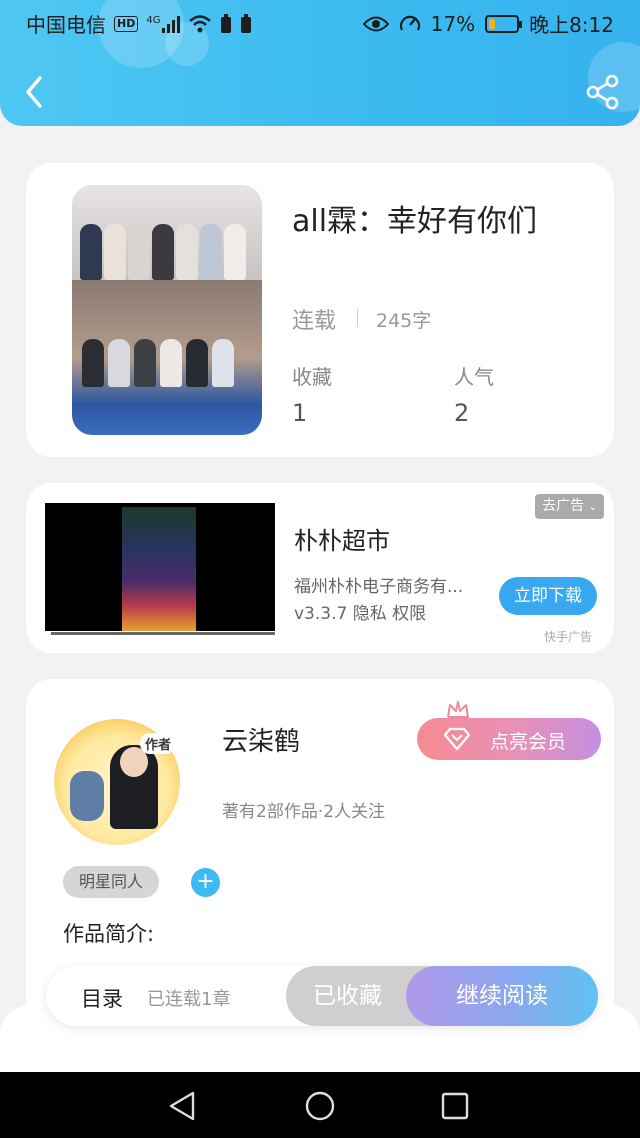 Image resolution: width=640 pixels, height=1138 pixels. What do you see at coordinates (342, 541) in the screenshot?
I see `ad-title: 朴朴超市` at bounding box center [342, 541].